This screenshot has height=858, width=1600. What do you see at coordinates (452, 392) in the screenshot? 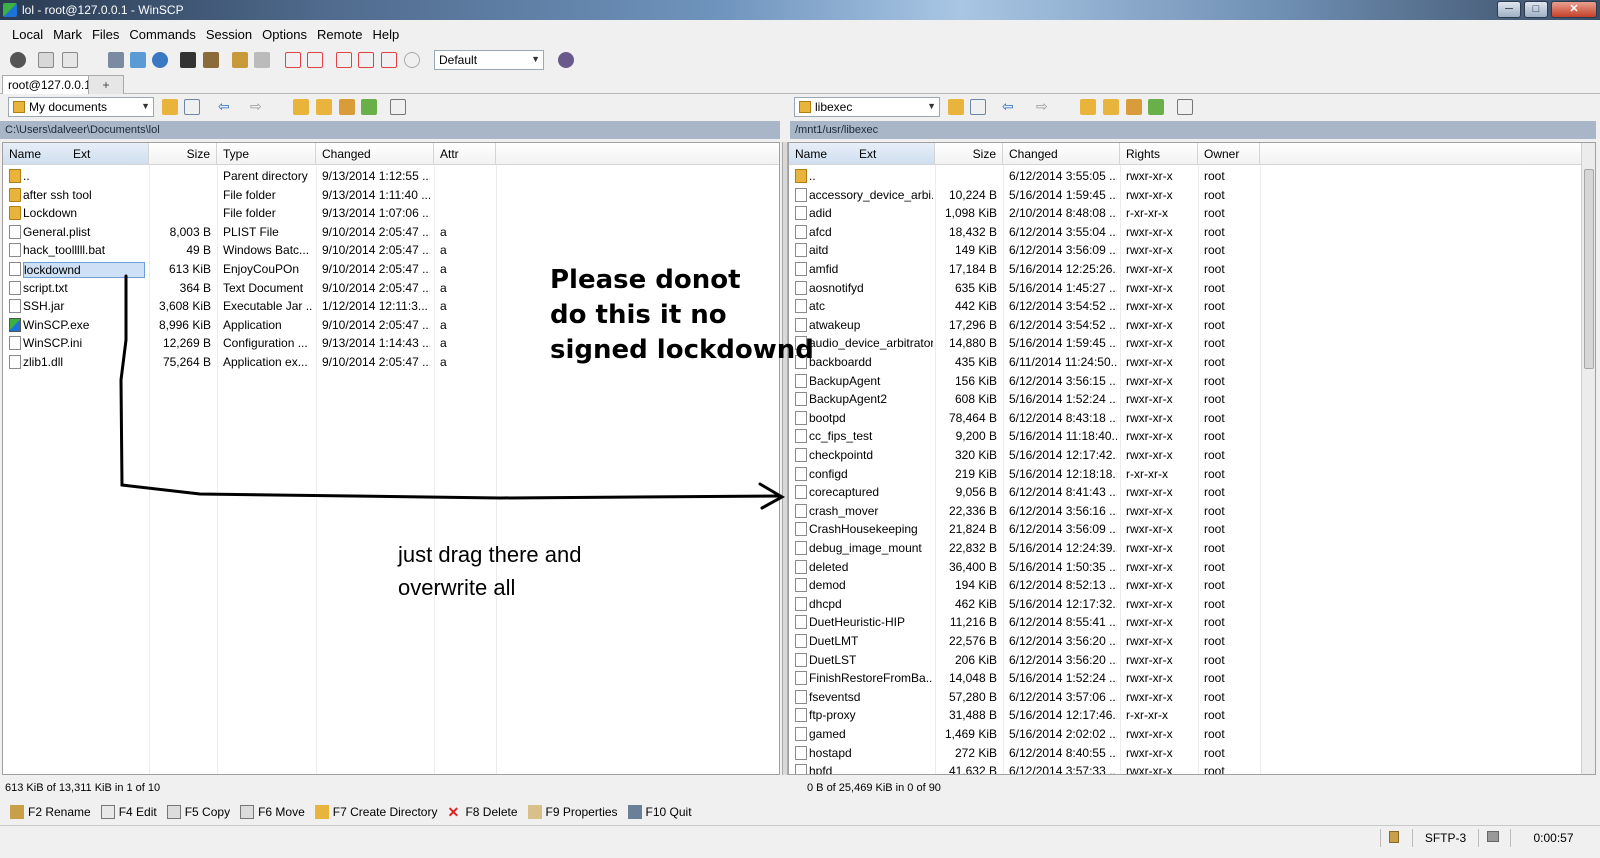
I see `drag-arrow` at bounding box center [452, 392].